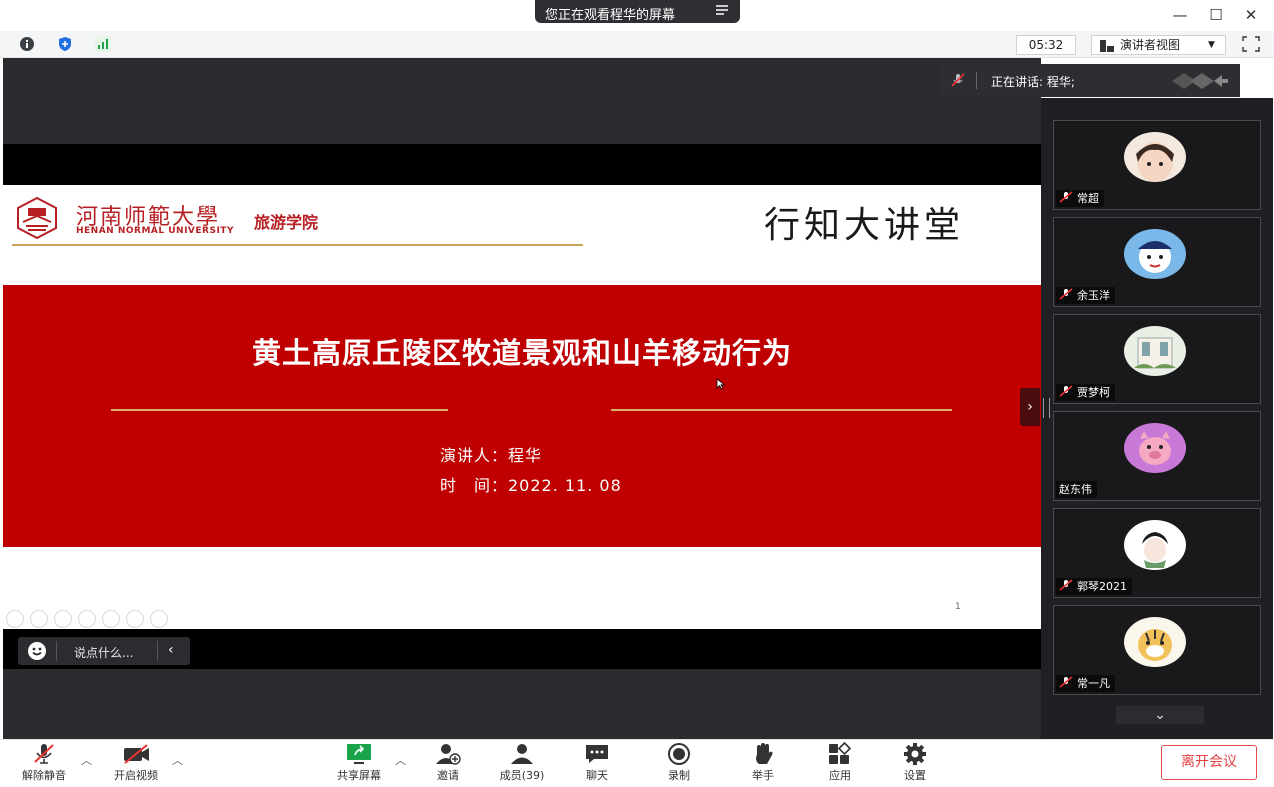 The image size is (1274, 787). I want to click on pen-icon, so click(63, 619).